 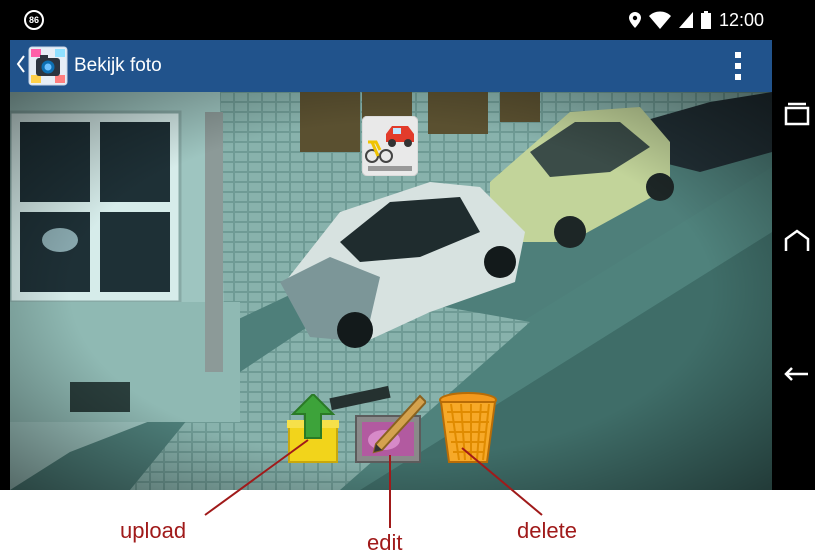 I want to click on delete-annotation: delete, so click(x=547, y=530).